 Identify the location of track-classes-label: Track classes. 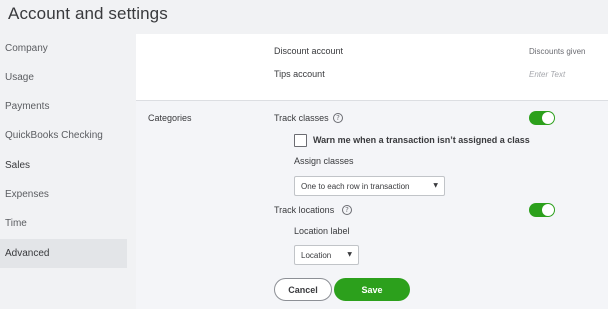
(301, 118).